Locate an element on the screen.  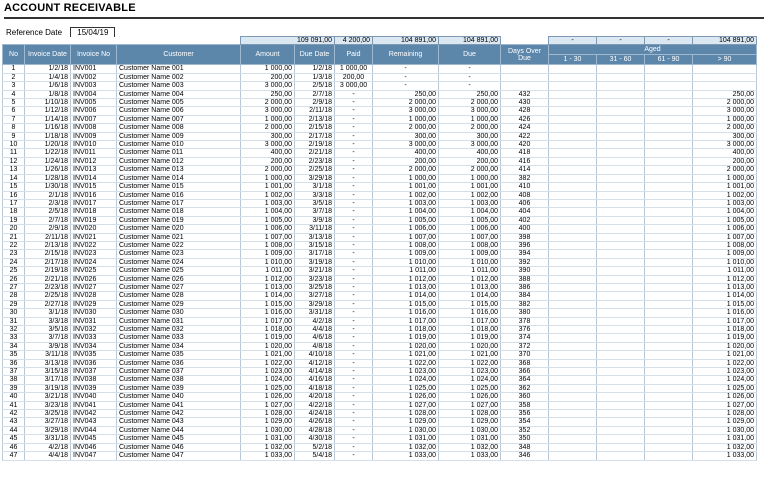
col-header-aged-31-60: 31 - 60 is located at coordinates (620, 60).